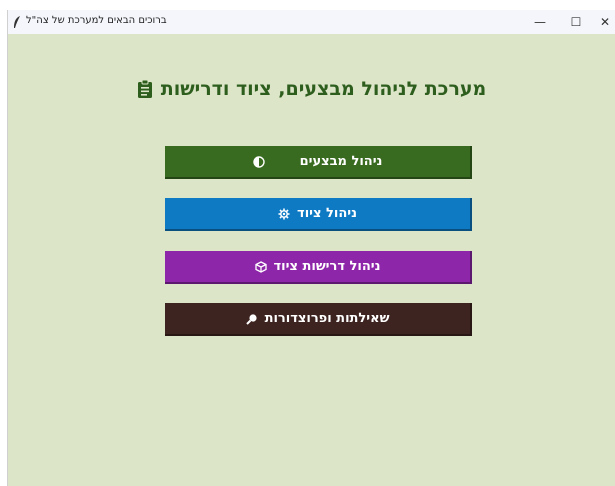 The image size is (615, 486). I want to click on minimize-button: —, so click(540, 22).